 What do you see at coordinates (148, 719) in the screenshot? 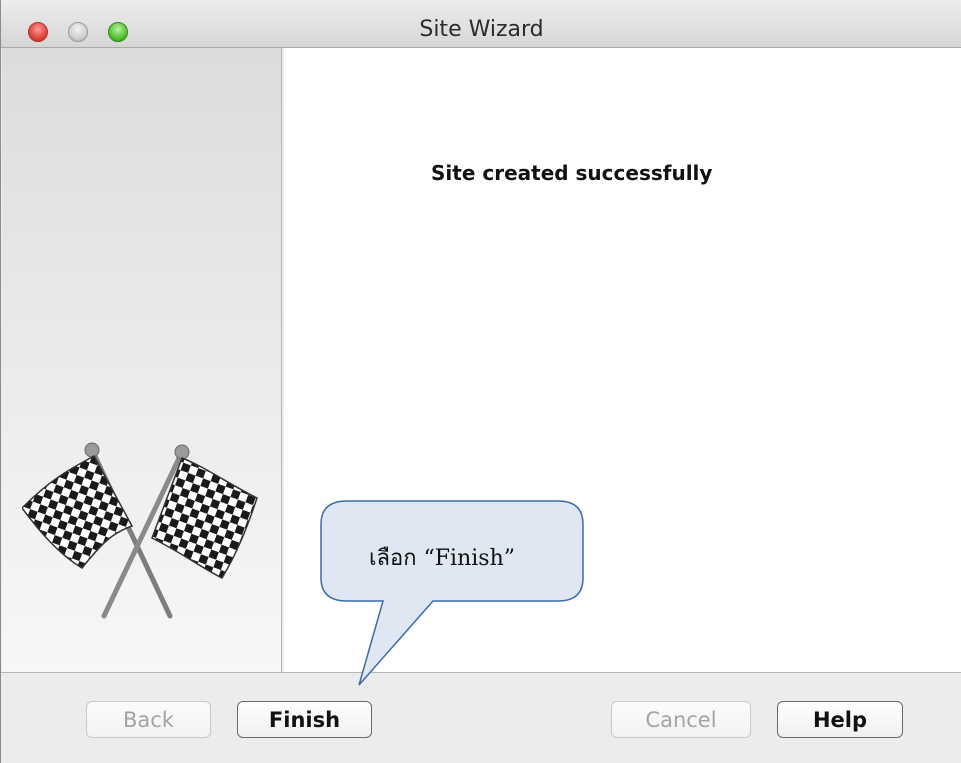
I see `back-button: Back` at bounding box center [148, 719].